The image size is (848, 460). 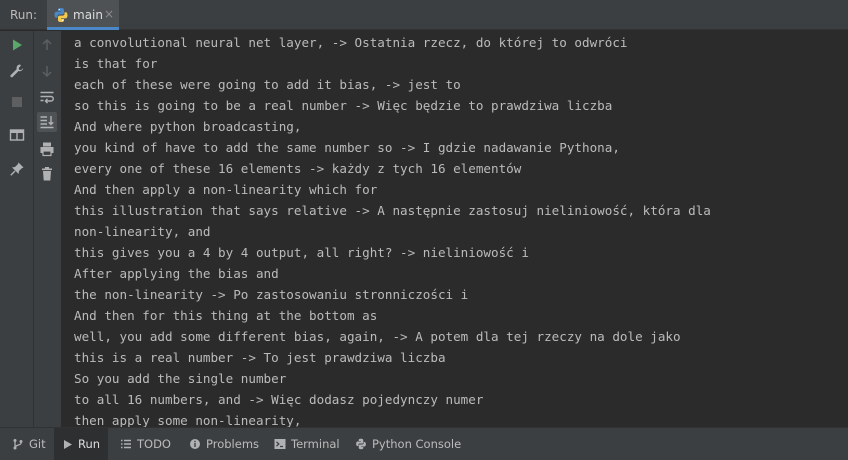 I want to click on tab-terminal-label: Terminal, so click(x=315, y=444).